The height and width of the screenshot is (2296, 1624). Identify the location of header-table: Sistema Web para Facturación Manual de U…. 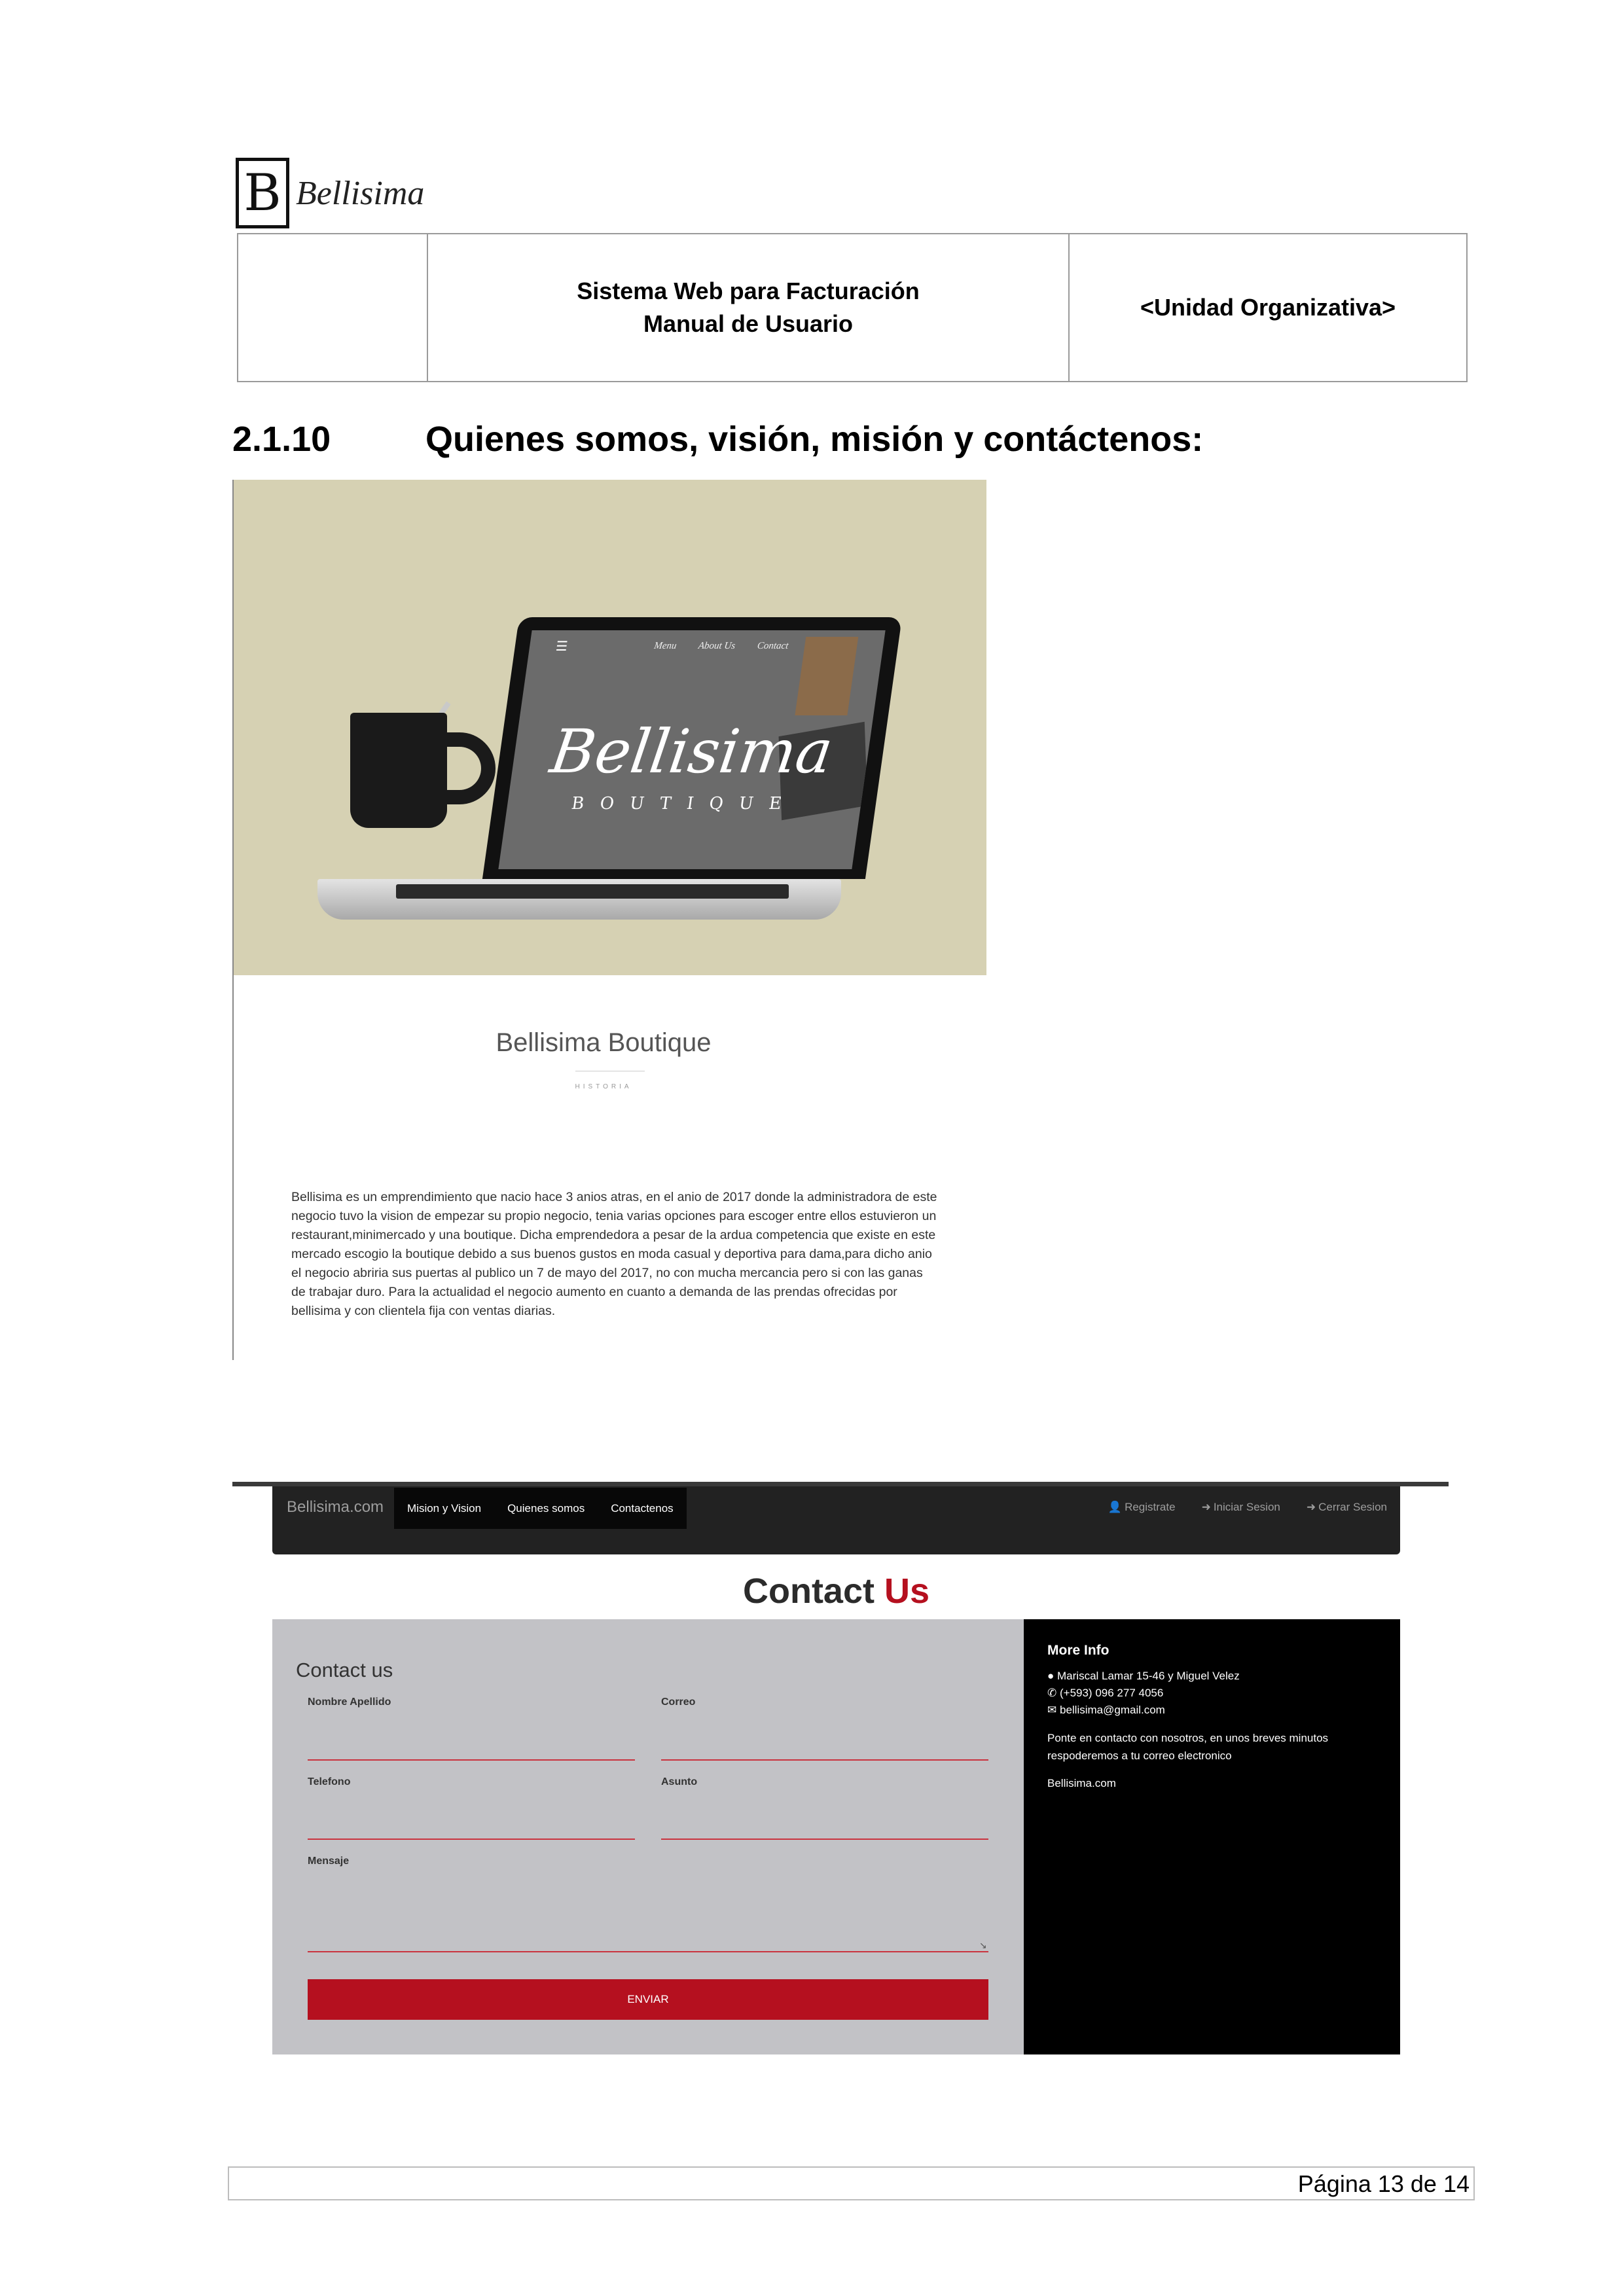
(852, 307).